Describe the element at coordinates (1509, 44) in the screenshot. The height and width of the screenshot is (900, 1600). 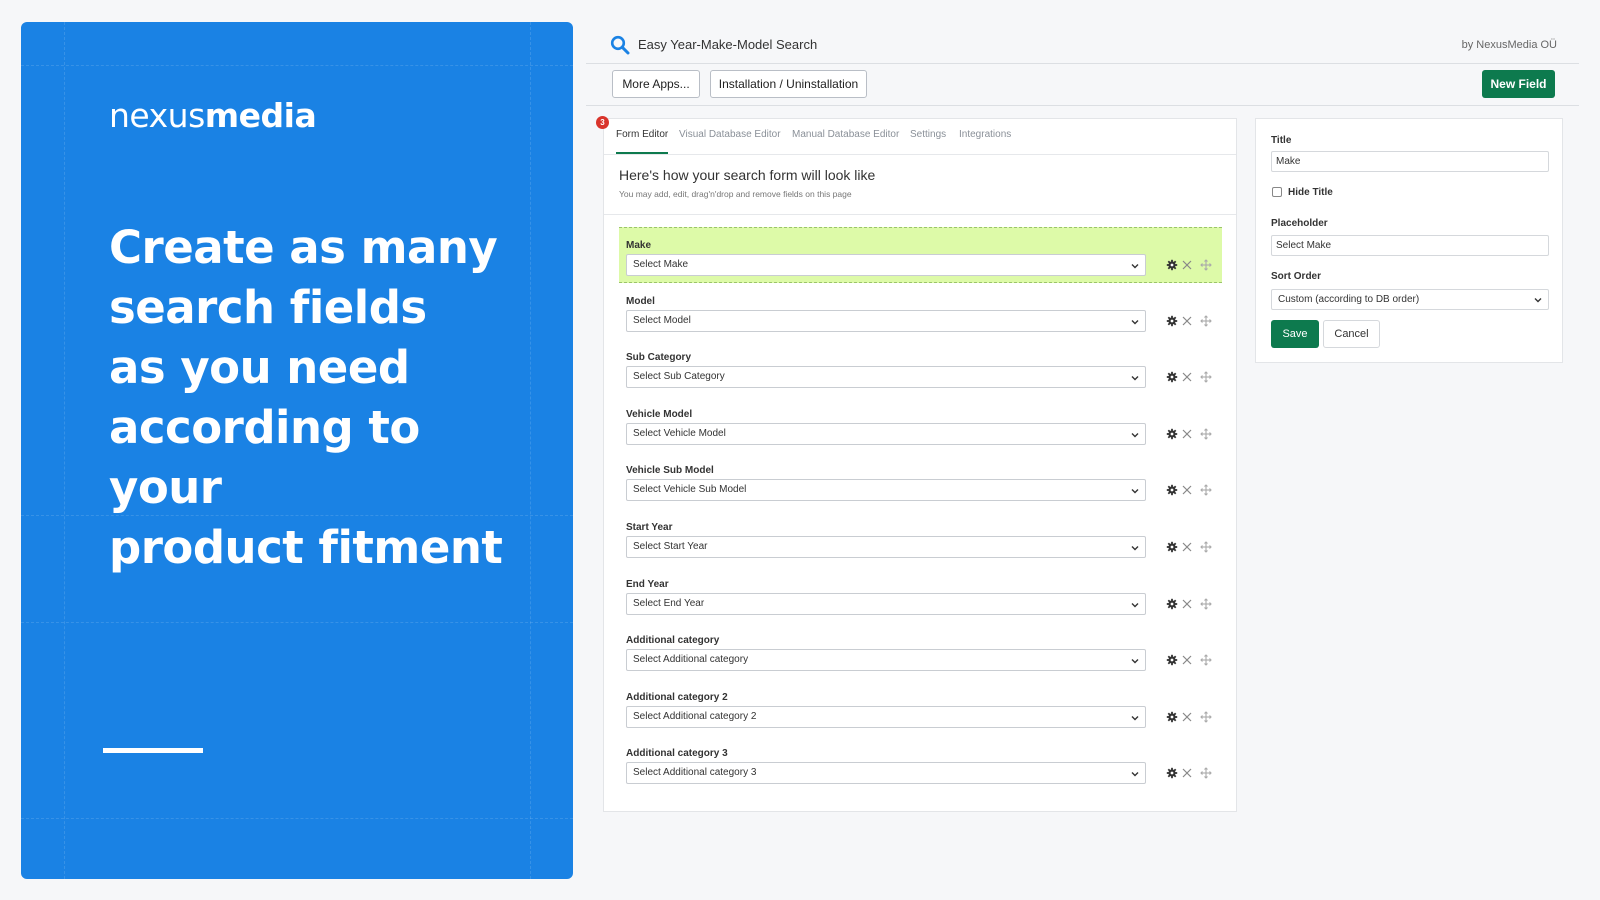
I see `app-vendor: by NexusMedia OÜ` at that location.